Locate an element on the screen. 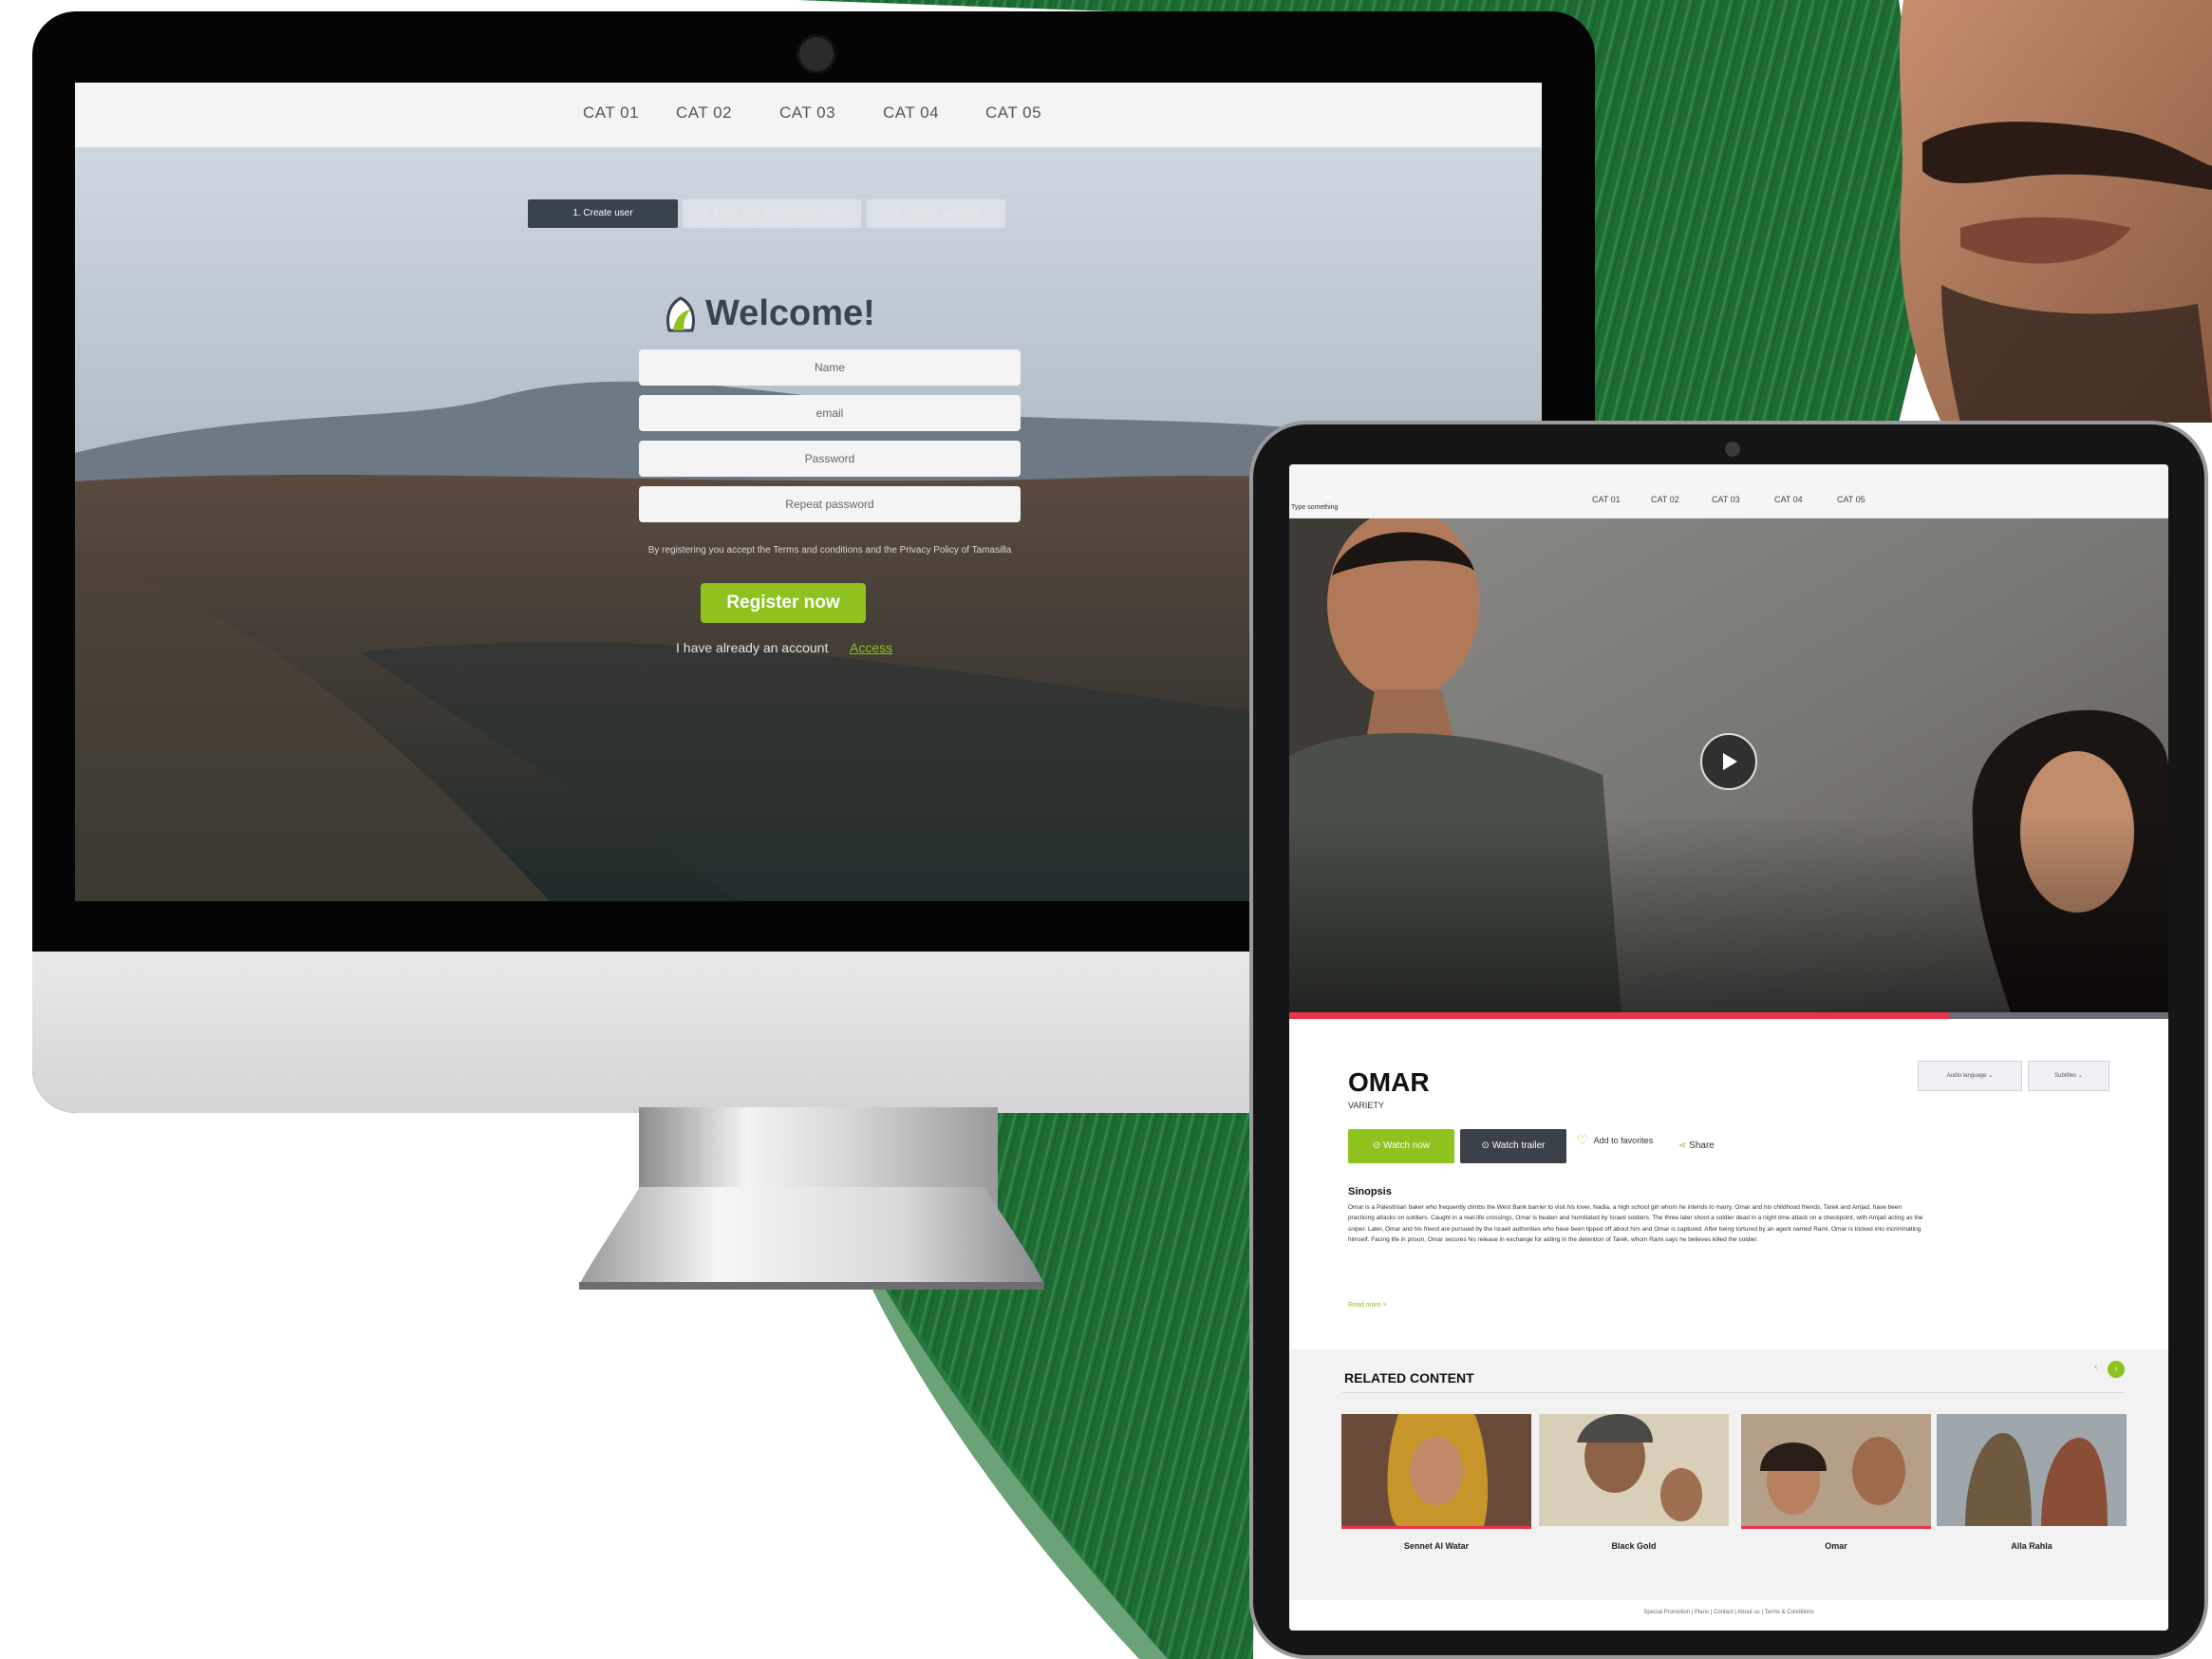 The height and width of the screenshot is (1659, 2212). favorites-label: Add to favorites is located at coordinates (1623, 1140).